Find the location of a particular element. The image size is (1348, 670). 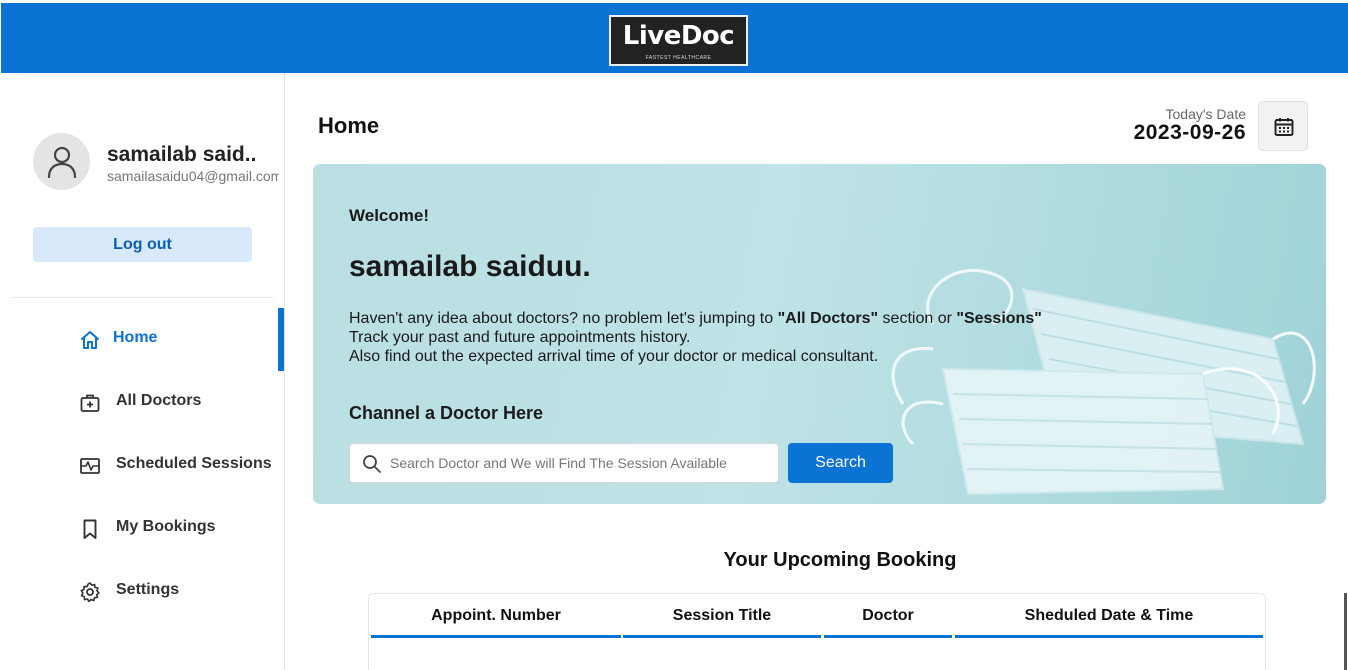

sidebar-item-all-doctors: All Doctors is located at coordinates (143, 402).